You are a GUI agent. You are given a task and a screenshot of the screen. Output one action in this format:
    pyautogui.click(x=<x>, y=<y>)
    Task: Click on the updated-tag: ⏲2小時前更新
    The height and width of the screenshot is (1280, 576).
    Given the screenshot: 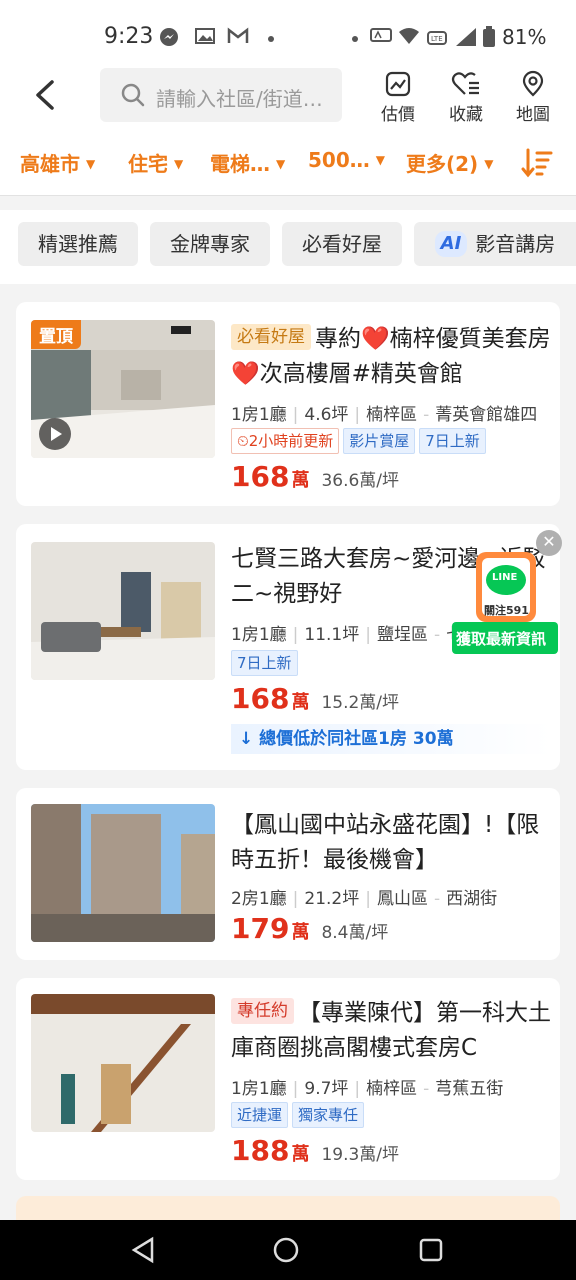 What is the action you would take?
    pyautogui.click(x=285, y=441)
    